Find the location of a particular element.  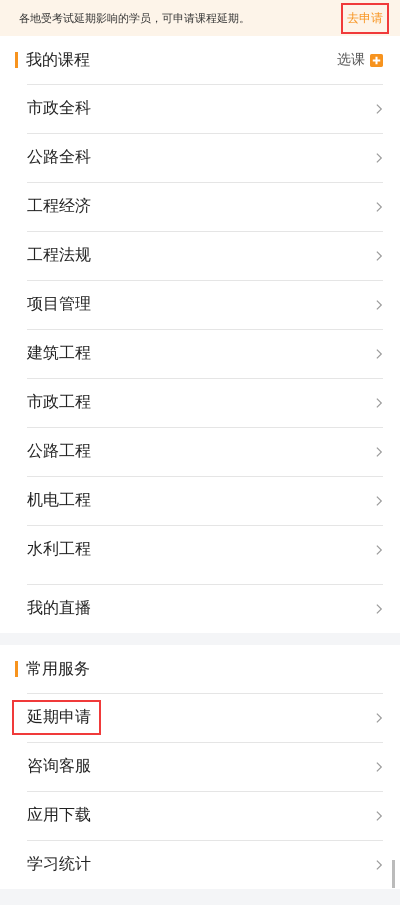

scrollbar is located at coordinates (393, 874).